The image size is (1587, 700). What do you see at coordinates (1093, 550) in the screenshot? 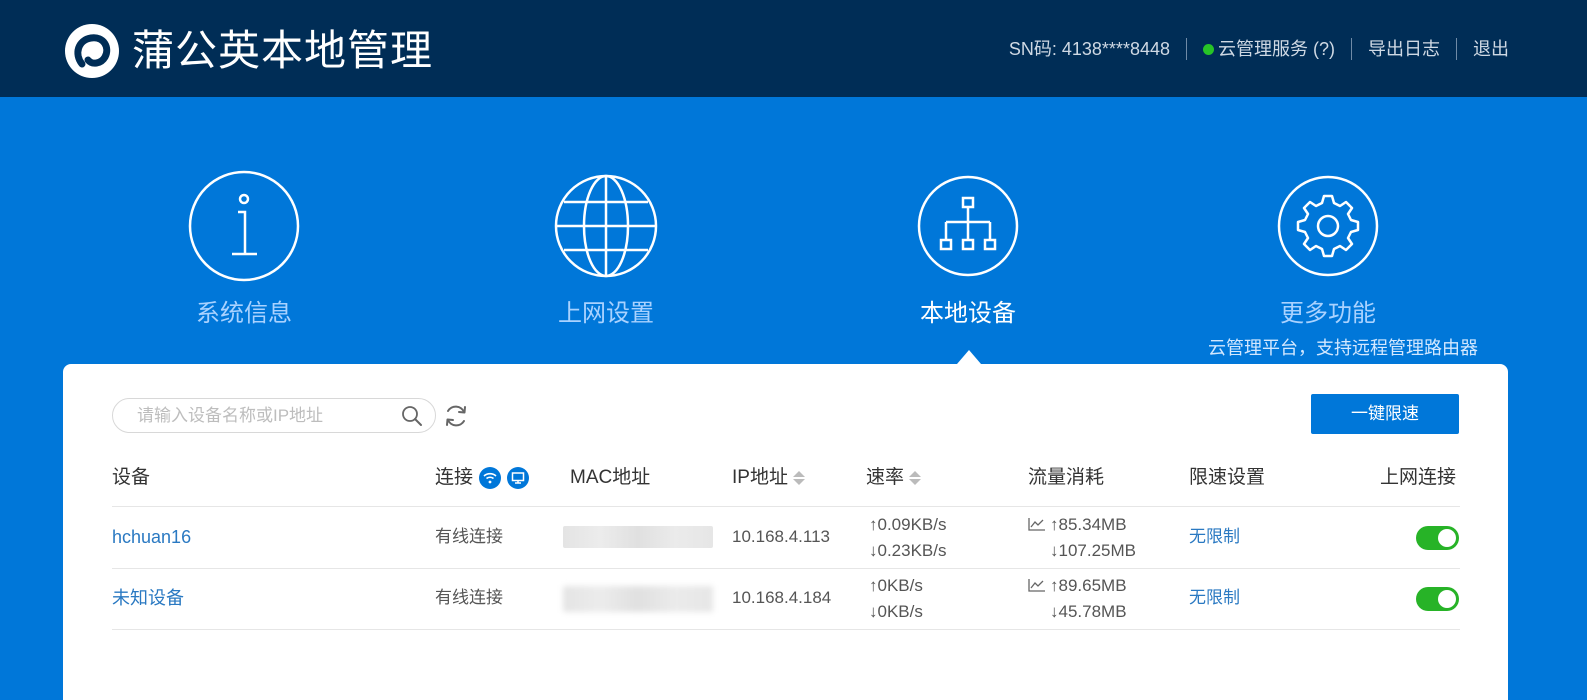
I see `traffic-down: ↓107.25MB` at bounding box center [1093, 550].